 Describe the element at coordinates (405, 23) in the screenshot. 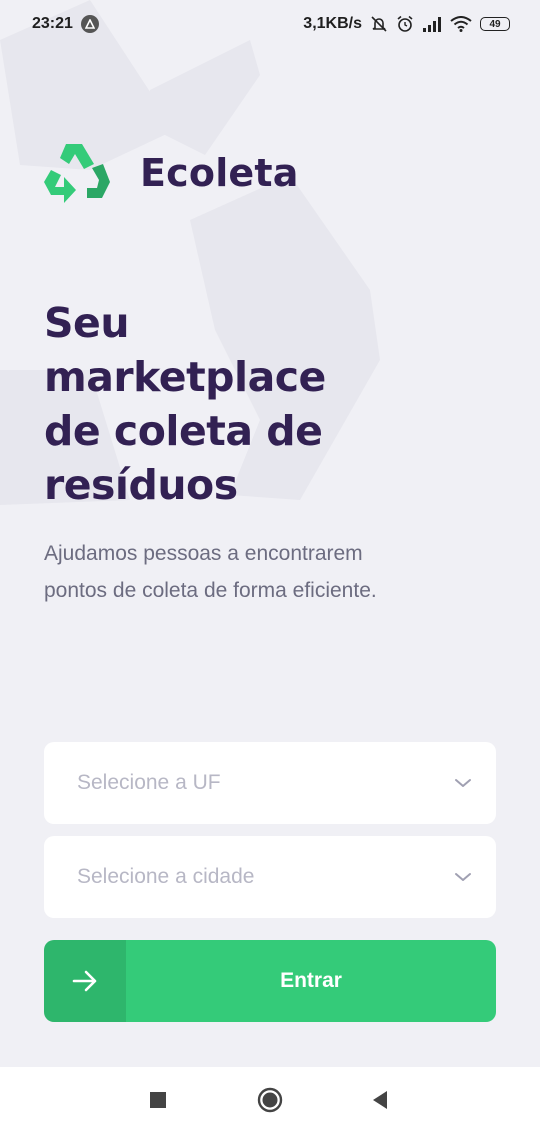

I see `alarm-icon` at that location.